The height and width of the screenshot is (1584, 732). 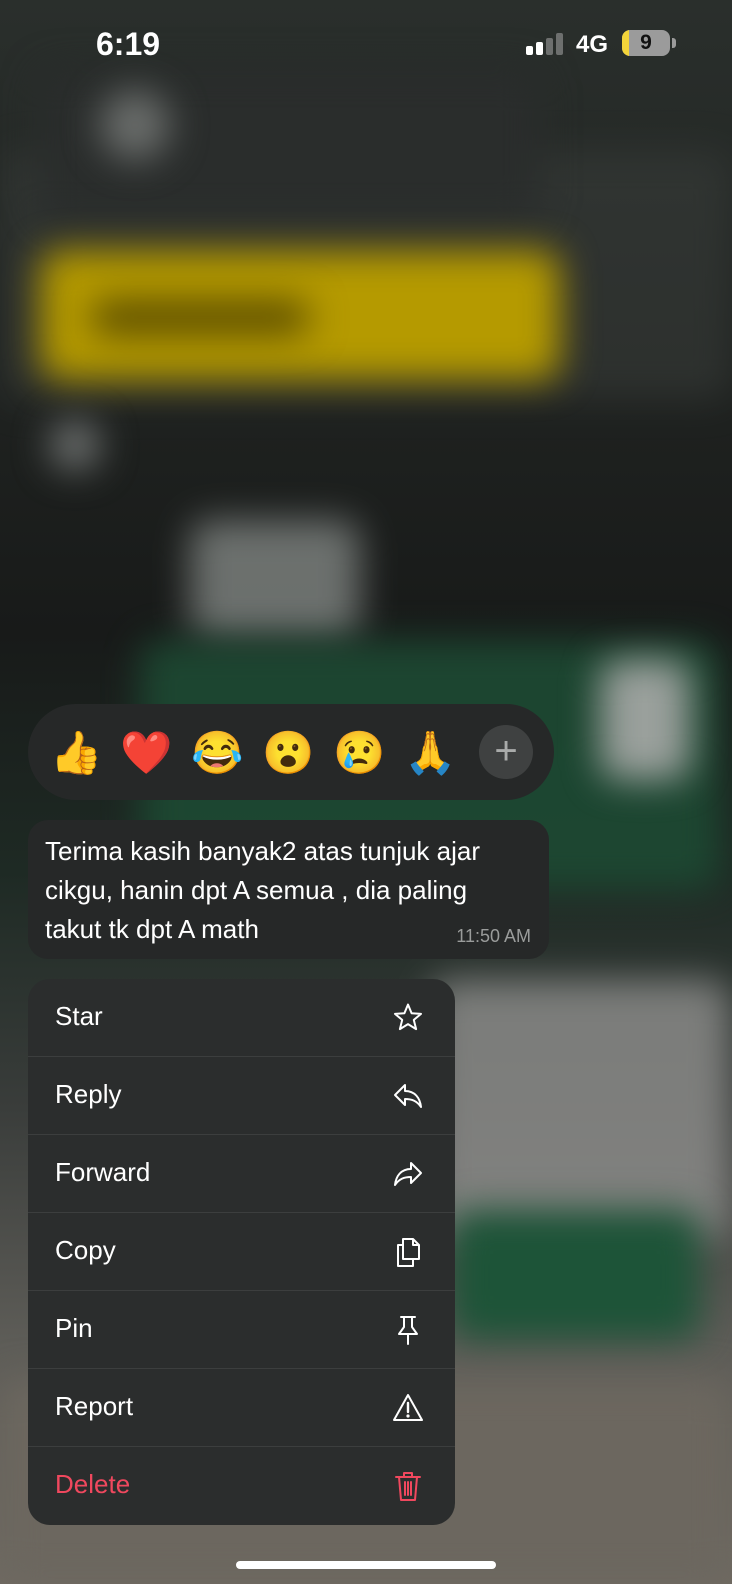 I want to click on reaction-surprised: 😮, so click(x=288, y=753).